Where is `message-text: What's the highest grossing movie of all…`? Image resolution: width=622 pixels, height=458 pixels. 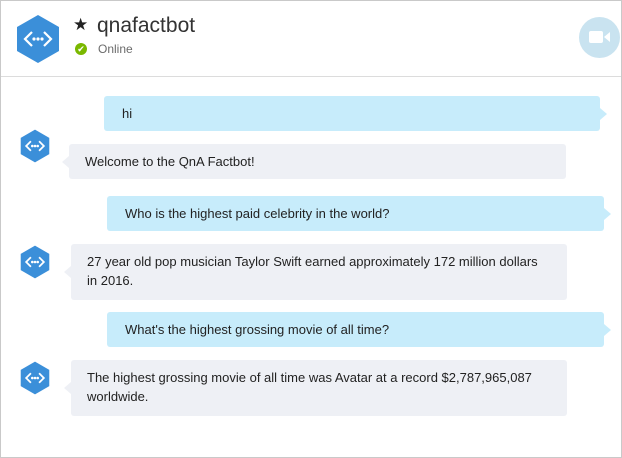 message-text: What's the highest grossing movie of all… is located at coordinates (257, 329).